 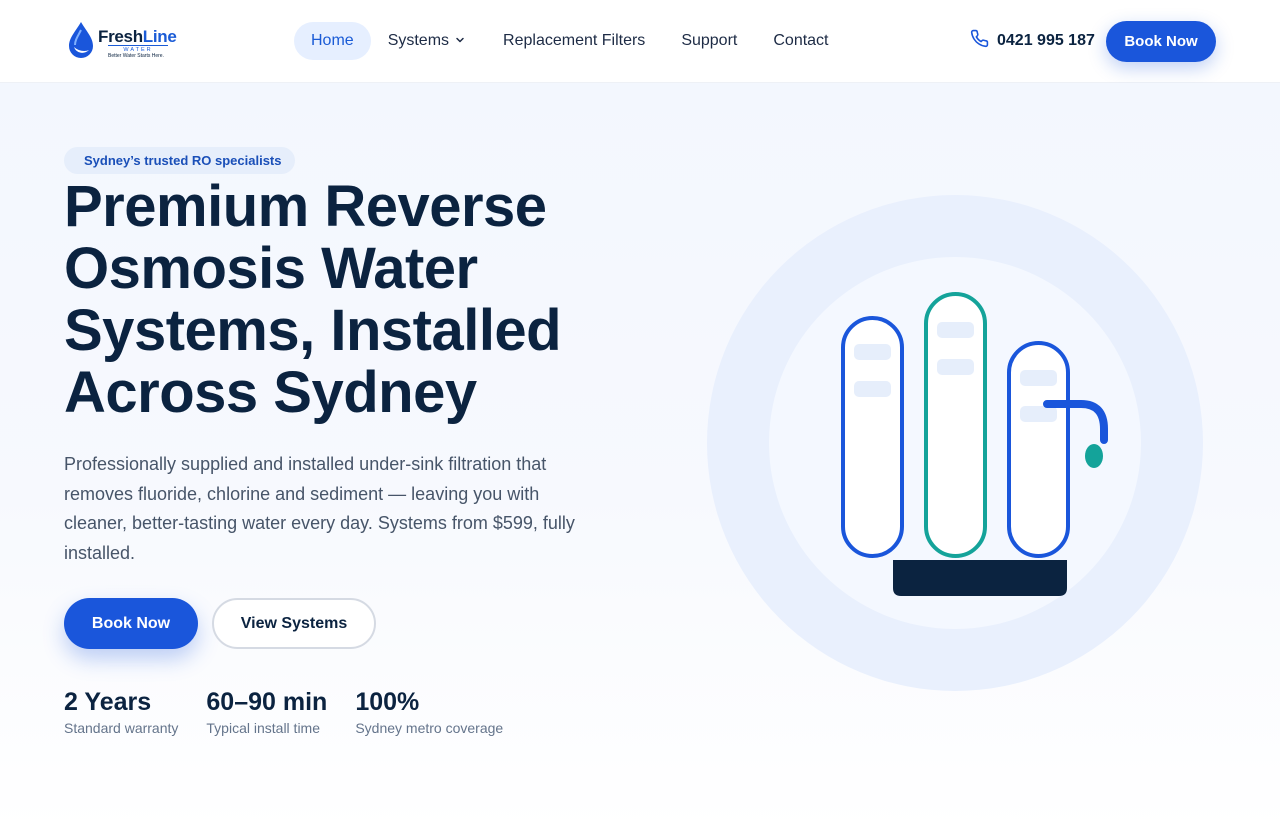 I want to click on nav-item-home: Home, so click(x=332, y=41).